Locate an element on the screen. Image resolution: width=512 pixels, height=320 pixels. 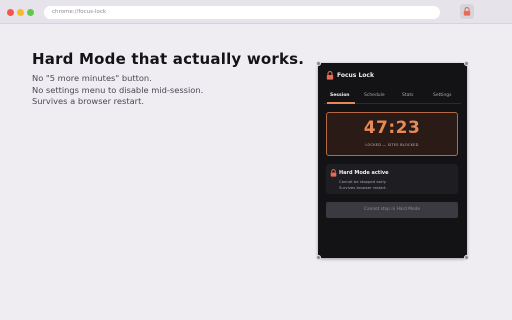
browser-toolbar: chrome://focus-lock is located at coordinates (256, 12).